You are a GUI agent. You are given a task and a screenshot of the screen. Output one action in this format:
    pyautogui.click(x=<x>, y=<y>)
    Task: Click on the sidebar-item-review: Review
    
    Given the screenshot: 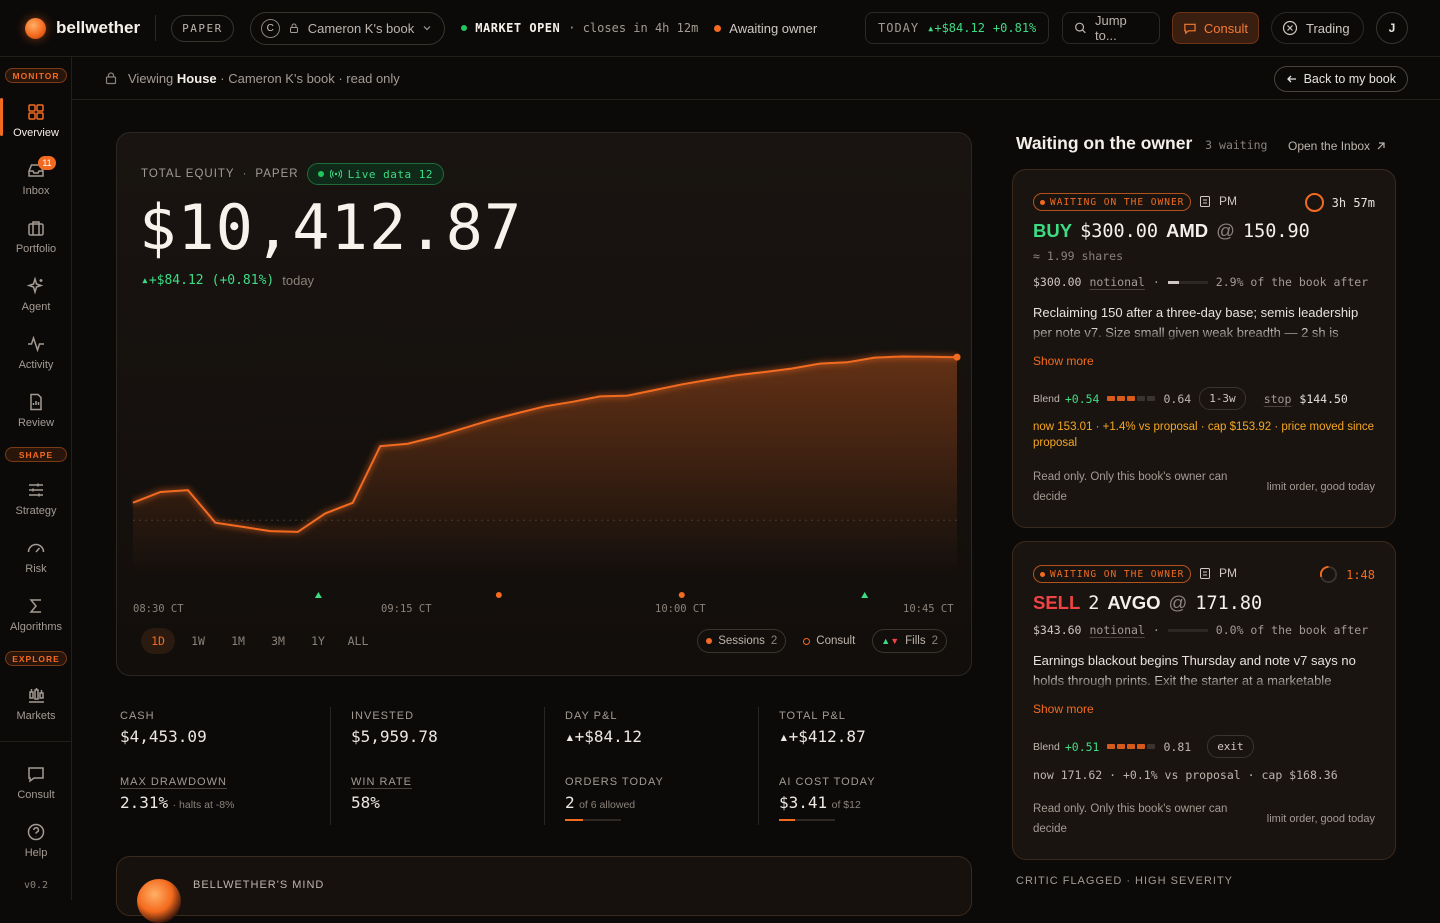 What is the action you would take?
    pyautogui.click(x=36, y=413)
    